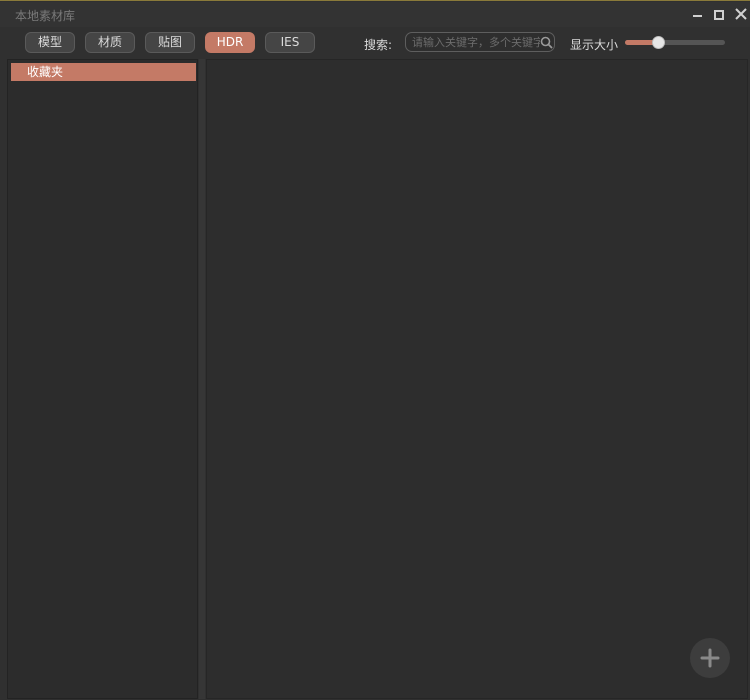 The image size is (750, 700). What do you see at coordinates (675, 42) in the screenshot?
I see `display-size-slider` at bounding box center [675, 42].